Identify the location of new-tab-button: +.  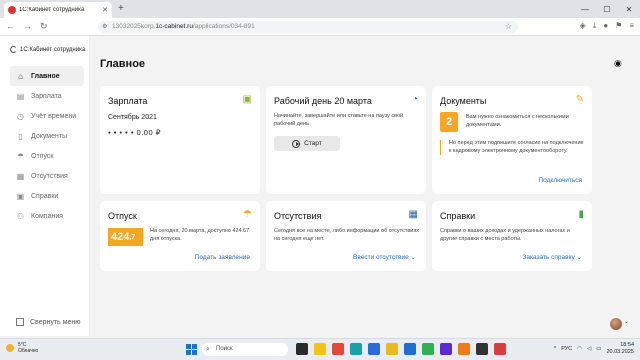
(121, 8).